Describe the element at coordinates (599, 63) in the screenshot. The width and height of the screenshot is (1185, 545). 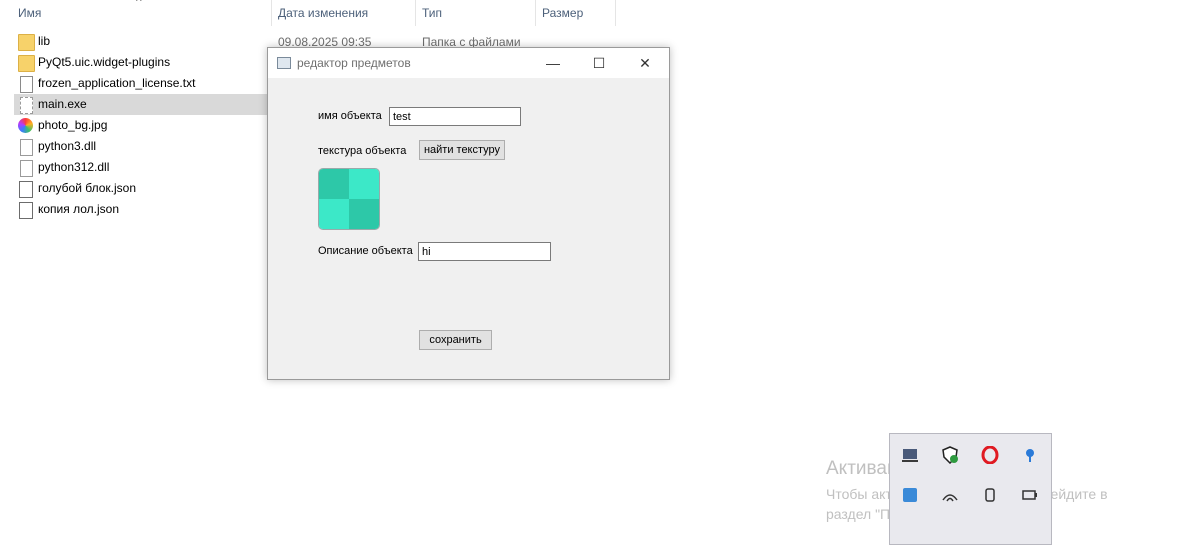
I see `maximize-button: ☐` at that location.